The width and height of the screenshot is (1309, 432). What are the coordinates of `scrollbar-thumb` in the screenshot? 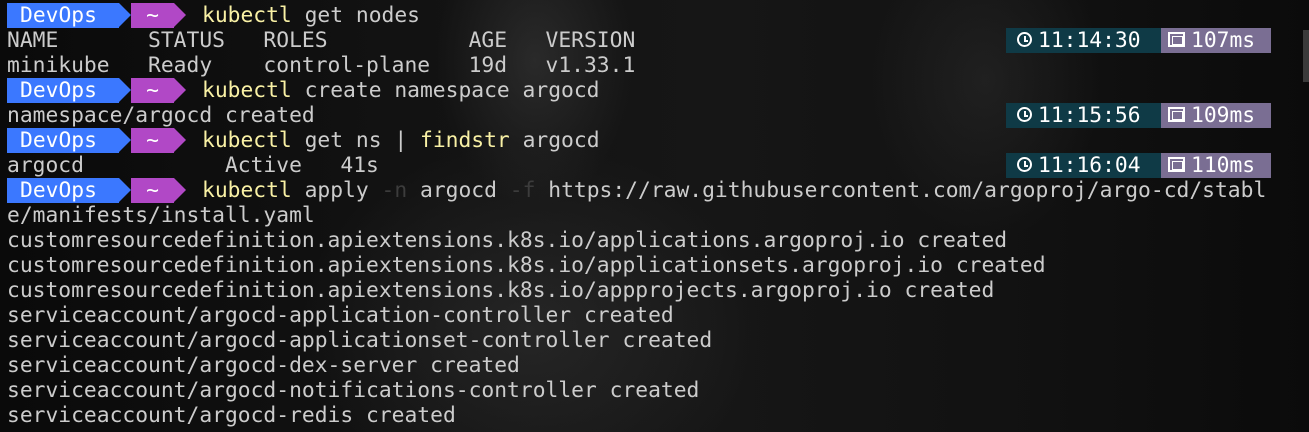 It's located at (1306, 56).